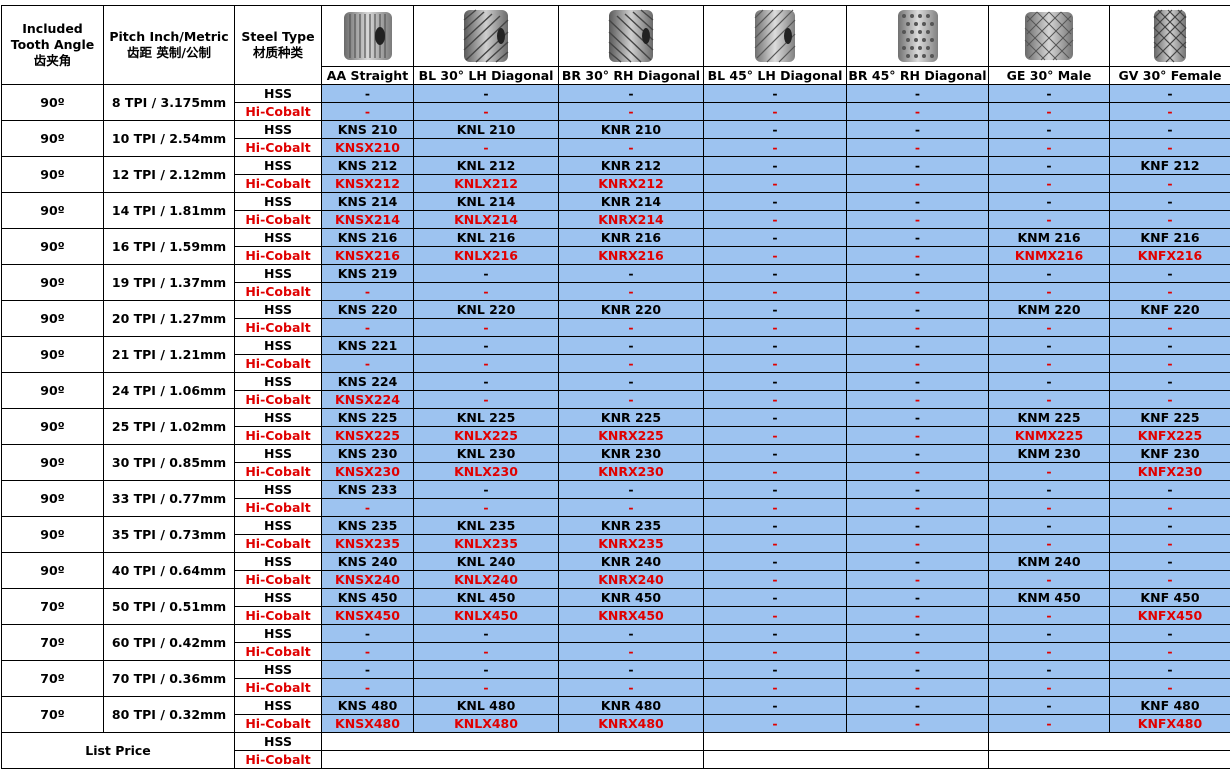 The height and width of the screenshot is (784, 1230). Describe the element at coordinates (367, 273) in the screenshot. I see `part-number-hss-straight: KNS 219` at that location.